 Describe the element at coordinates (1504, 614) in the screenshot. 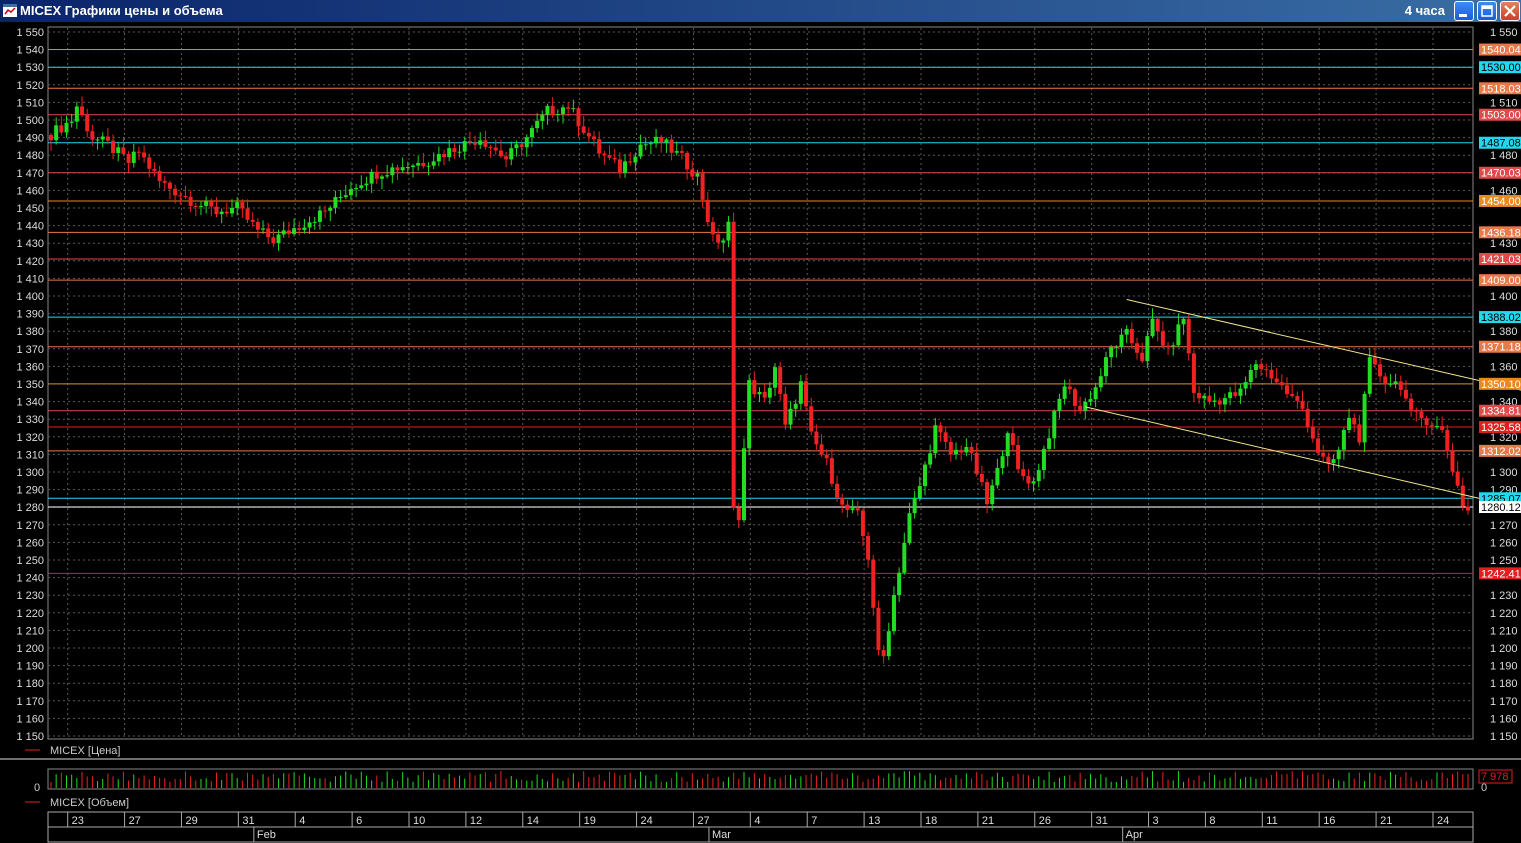

I see `price-tick-right: 1 220` at that location.